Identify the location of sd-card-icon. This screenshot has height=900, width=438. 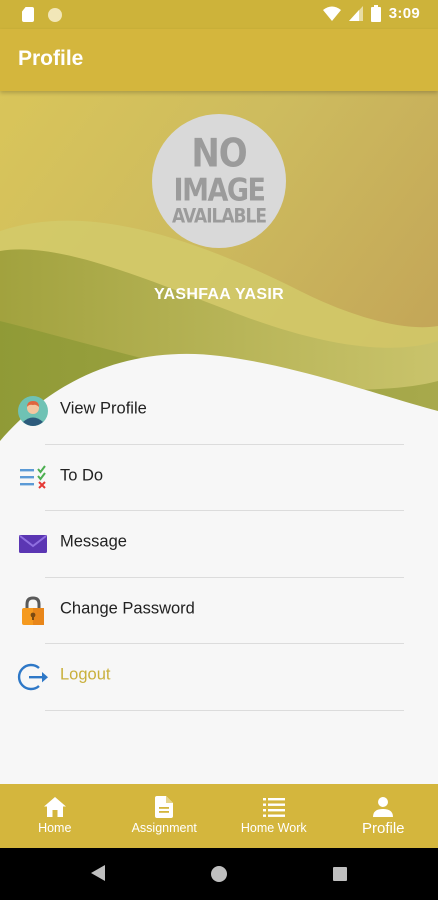
(28, 14).